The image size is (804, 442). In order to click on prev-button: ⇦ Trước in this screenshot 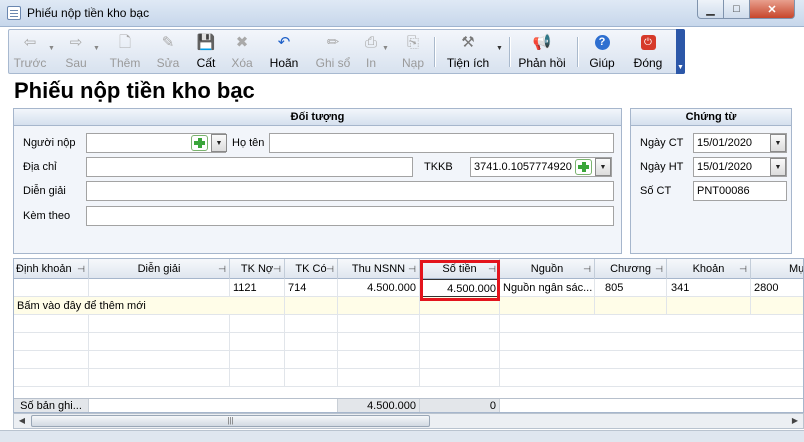, I will do `click(30, 52)`.